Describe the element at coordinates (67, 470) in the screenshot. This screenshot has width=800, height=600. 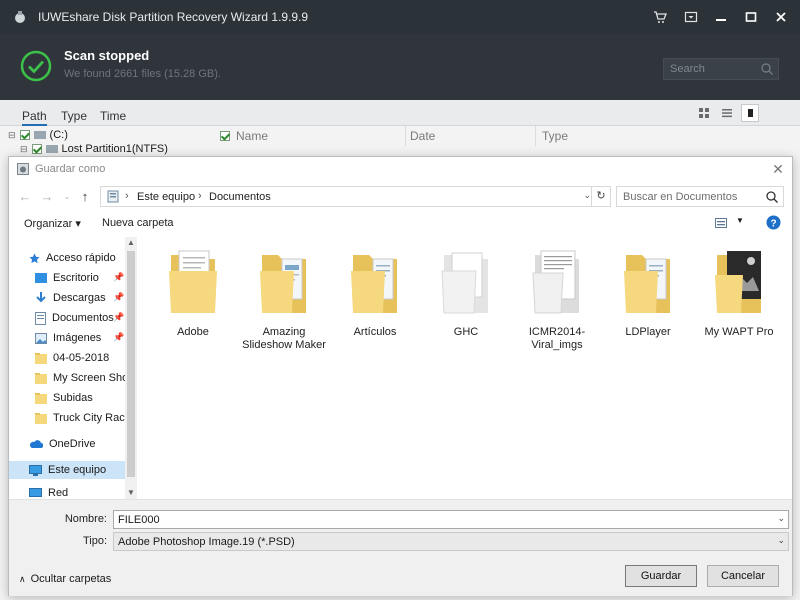
I see `nav-item-este-equipo: Este equipo` at that location.